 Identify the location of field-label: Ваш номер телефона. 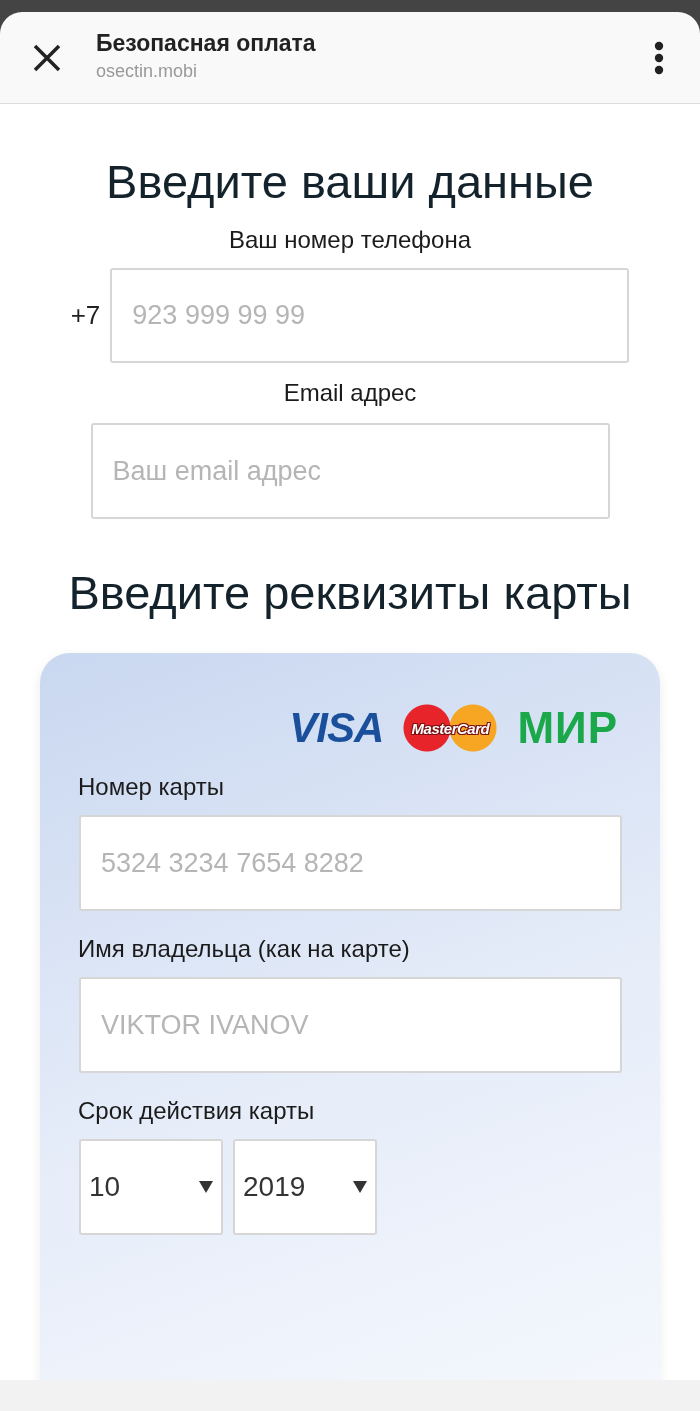
(350, 240).